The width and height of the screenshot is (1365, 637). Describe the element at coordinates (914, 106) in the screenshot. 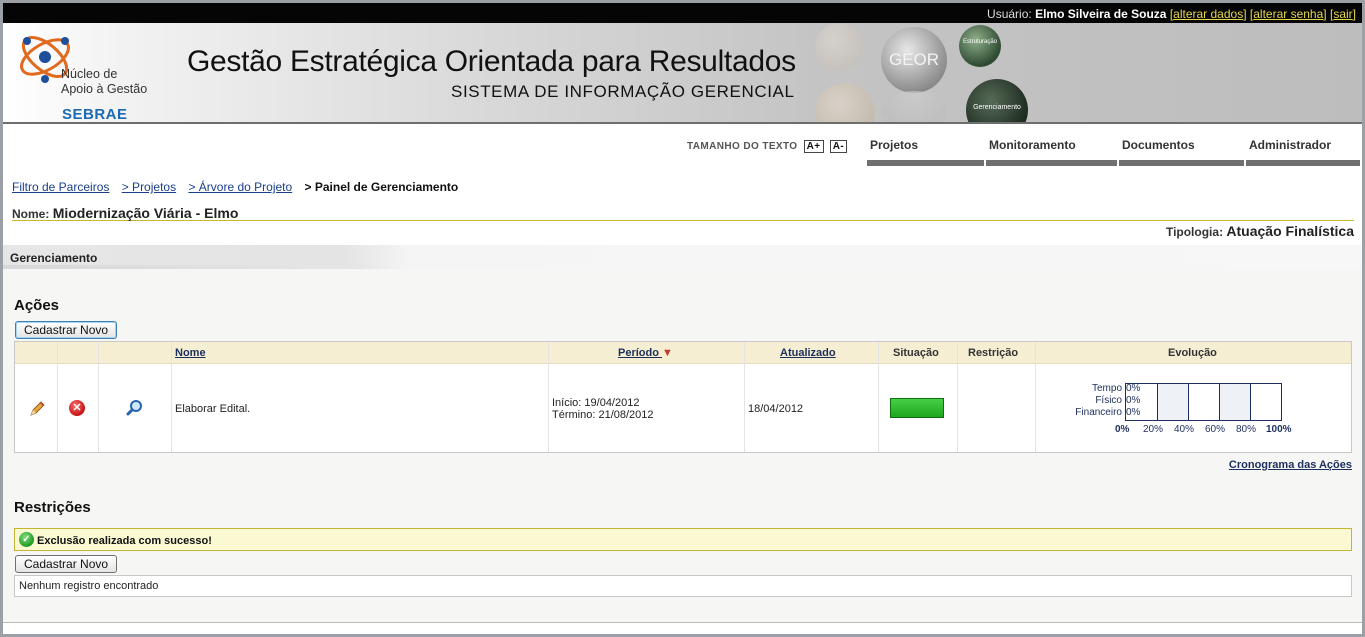

I see `geor-ball-reflection` at that location.